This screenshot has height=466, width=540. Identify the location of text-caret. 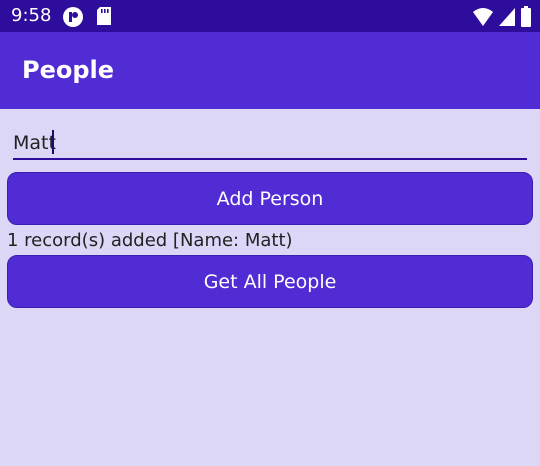
(53, 142).